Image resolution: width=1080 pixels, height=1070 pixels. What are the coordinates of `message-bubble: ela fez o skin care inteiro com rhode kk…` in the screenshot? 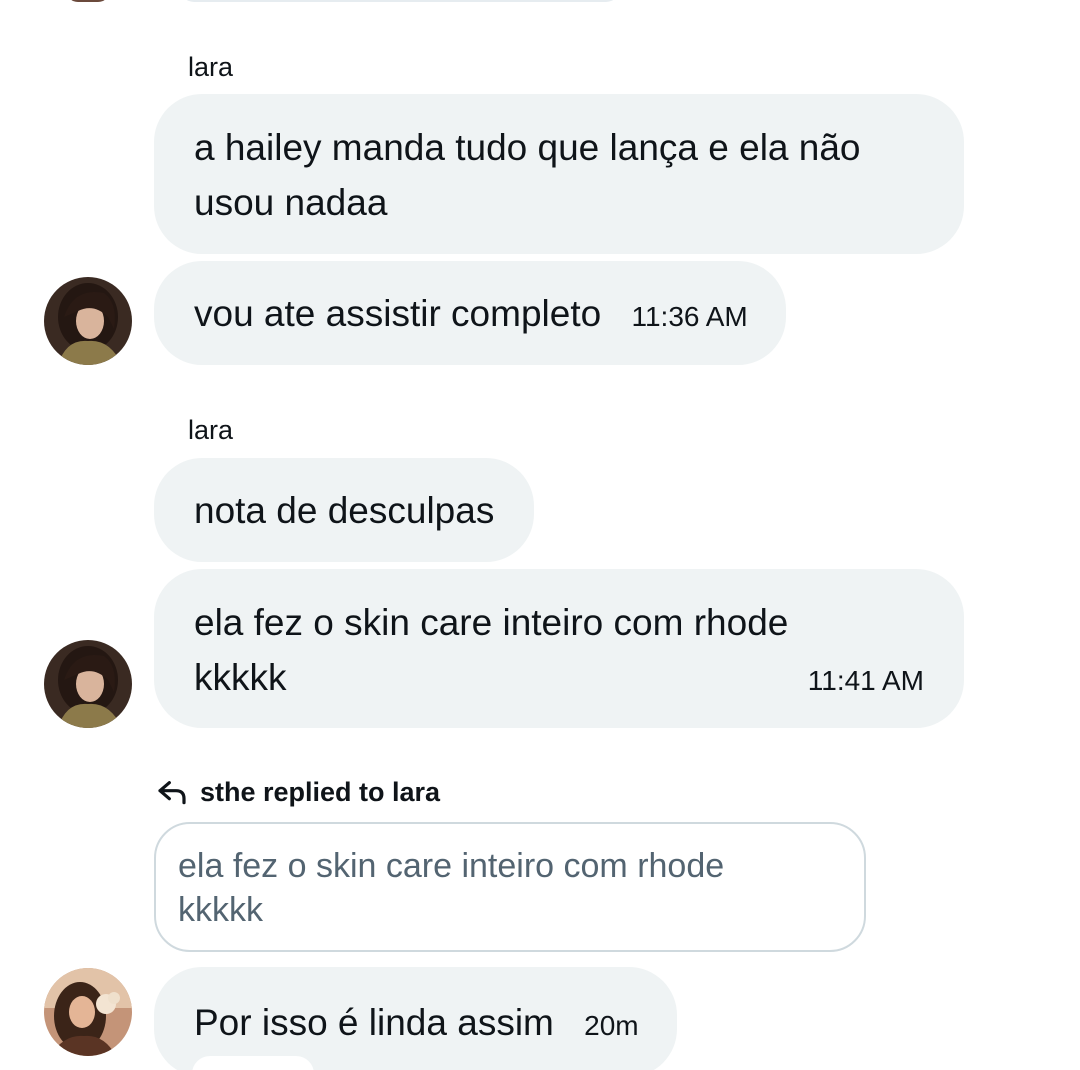 It's located at (559, 648).